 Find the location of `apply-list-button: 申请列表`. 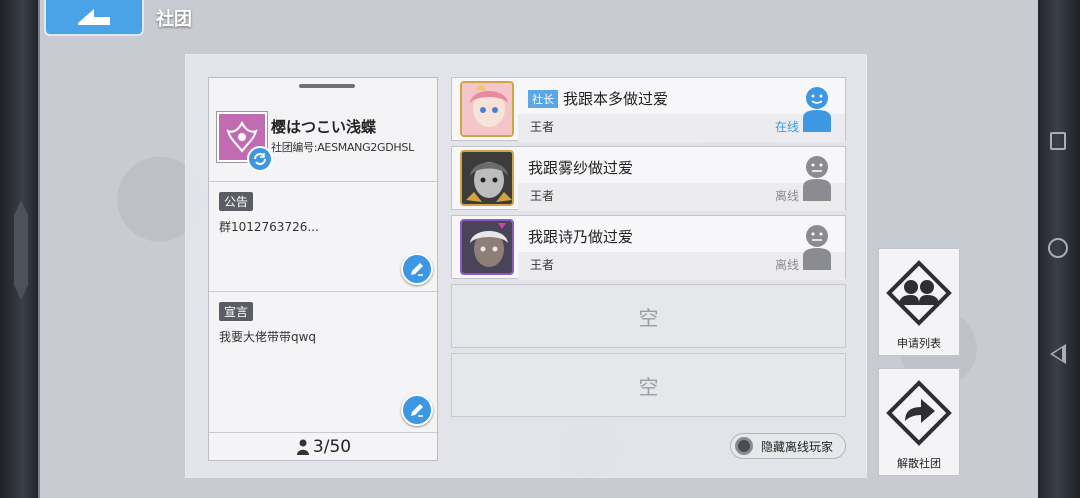

apply-list-button: 申请列表 is located at coordinates (919, 302).